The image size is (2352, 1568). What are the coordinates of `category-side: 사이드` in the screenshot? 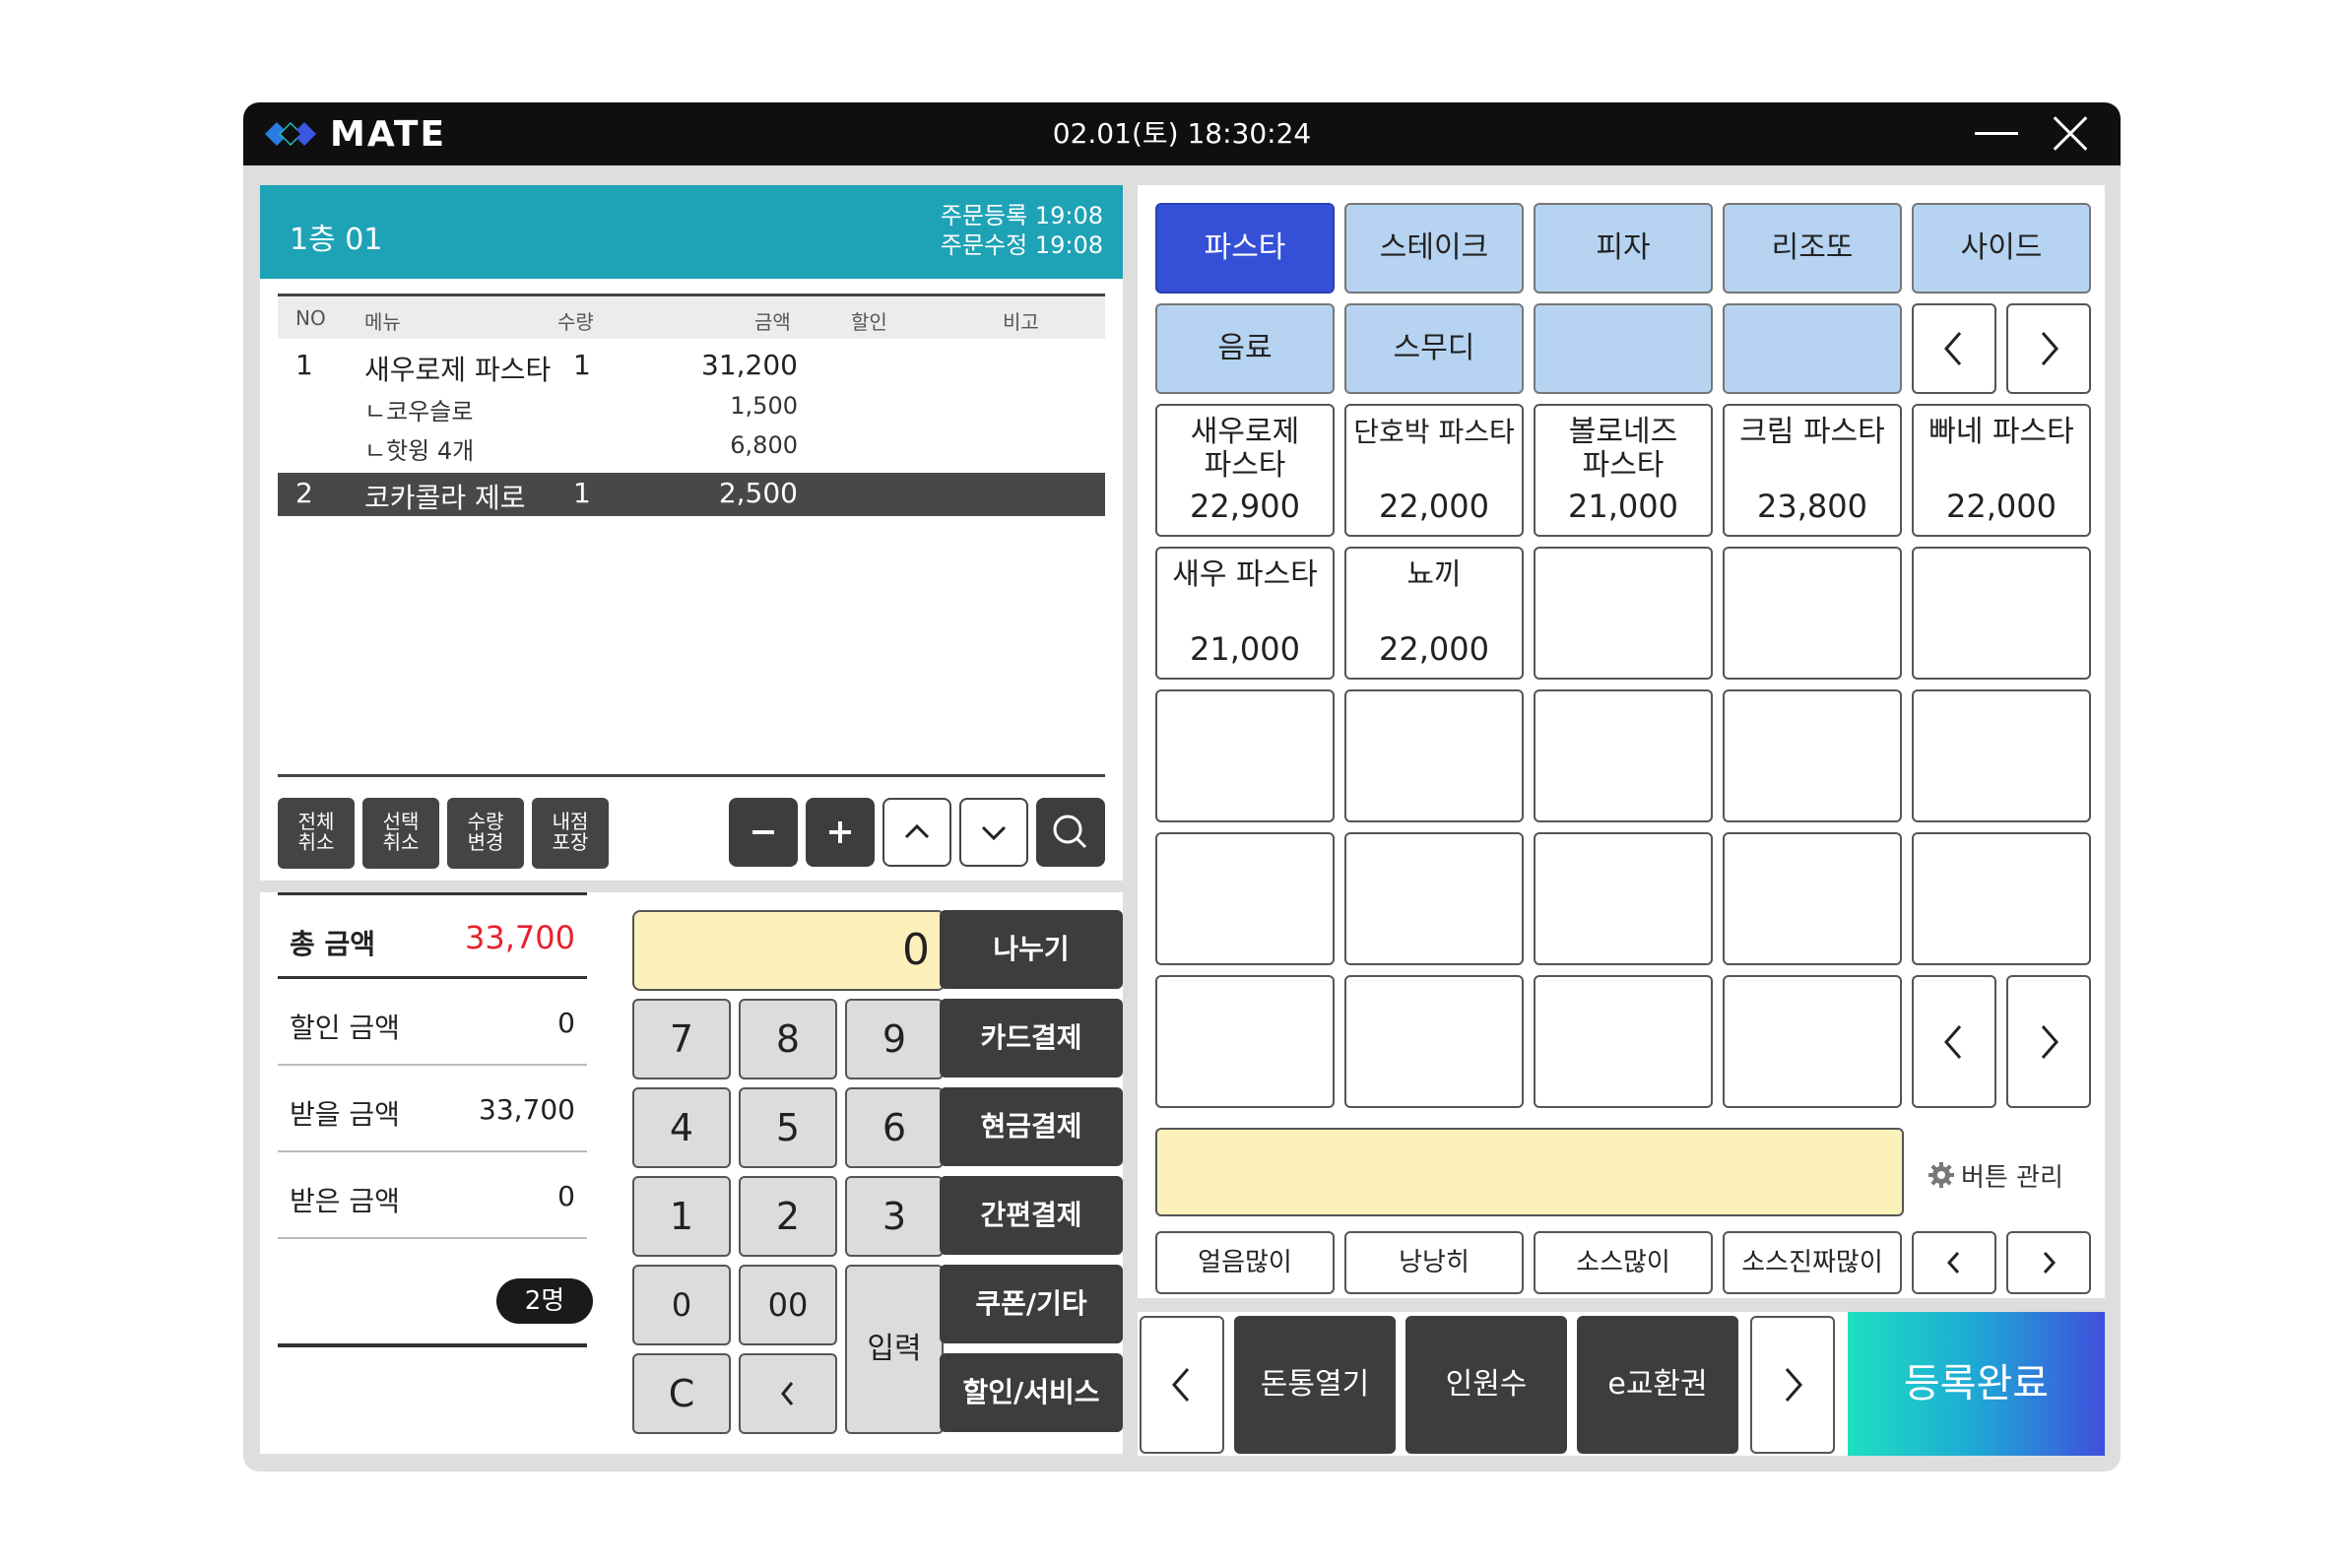 It's located at (2002, 249).